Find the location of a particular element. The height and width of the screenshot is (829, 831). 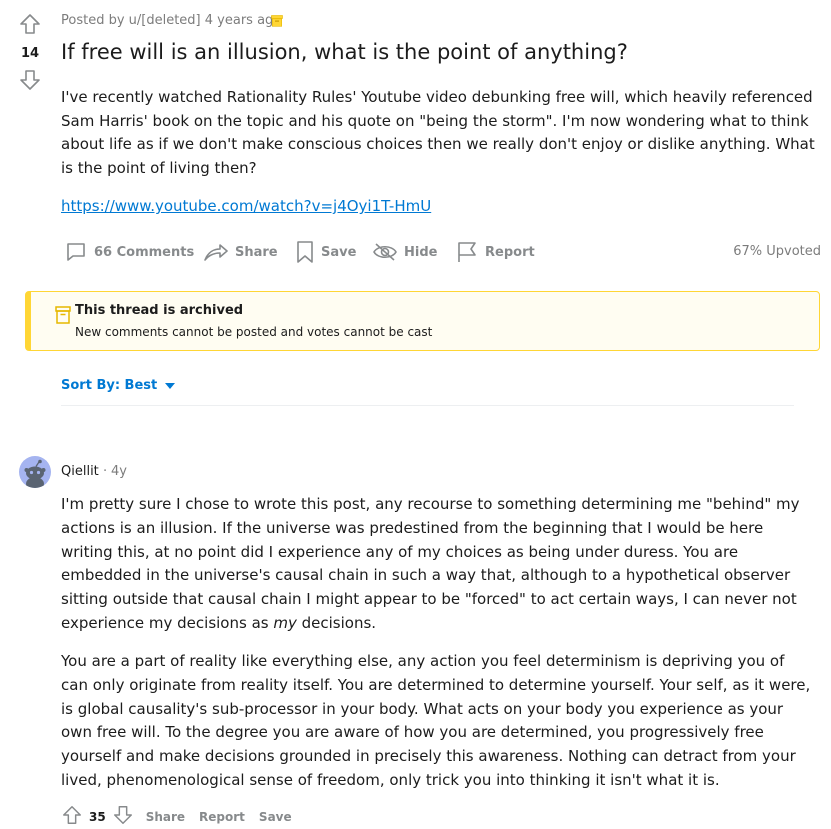

sort-label: Sort By: Best is located at coordinates (109, 385).